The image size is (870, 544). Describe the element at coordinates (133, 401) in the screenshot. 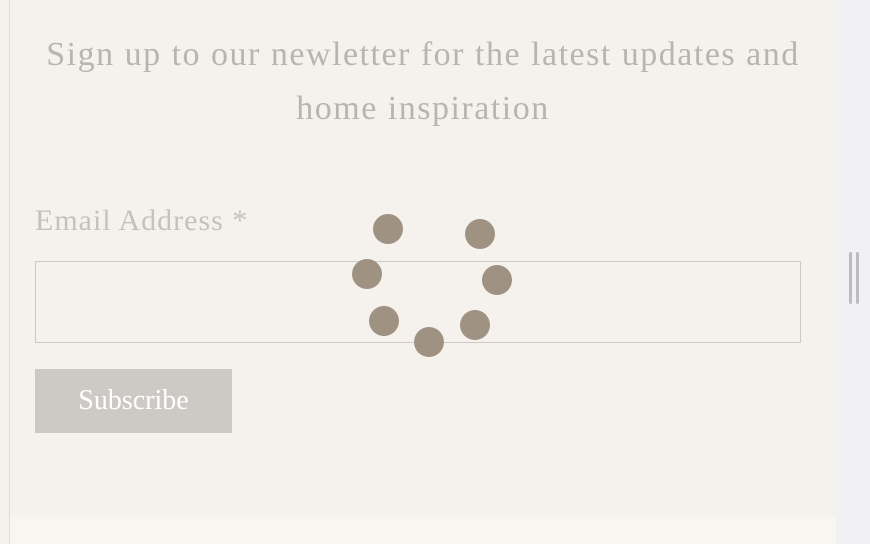

I see `subscribe-button: Subscribe` at that location.